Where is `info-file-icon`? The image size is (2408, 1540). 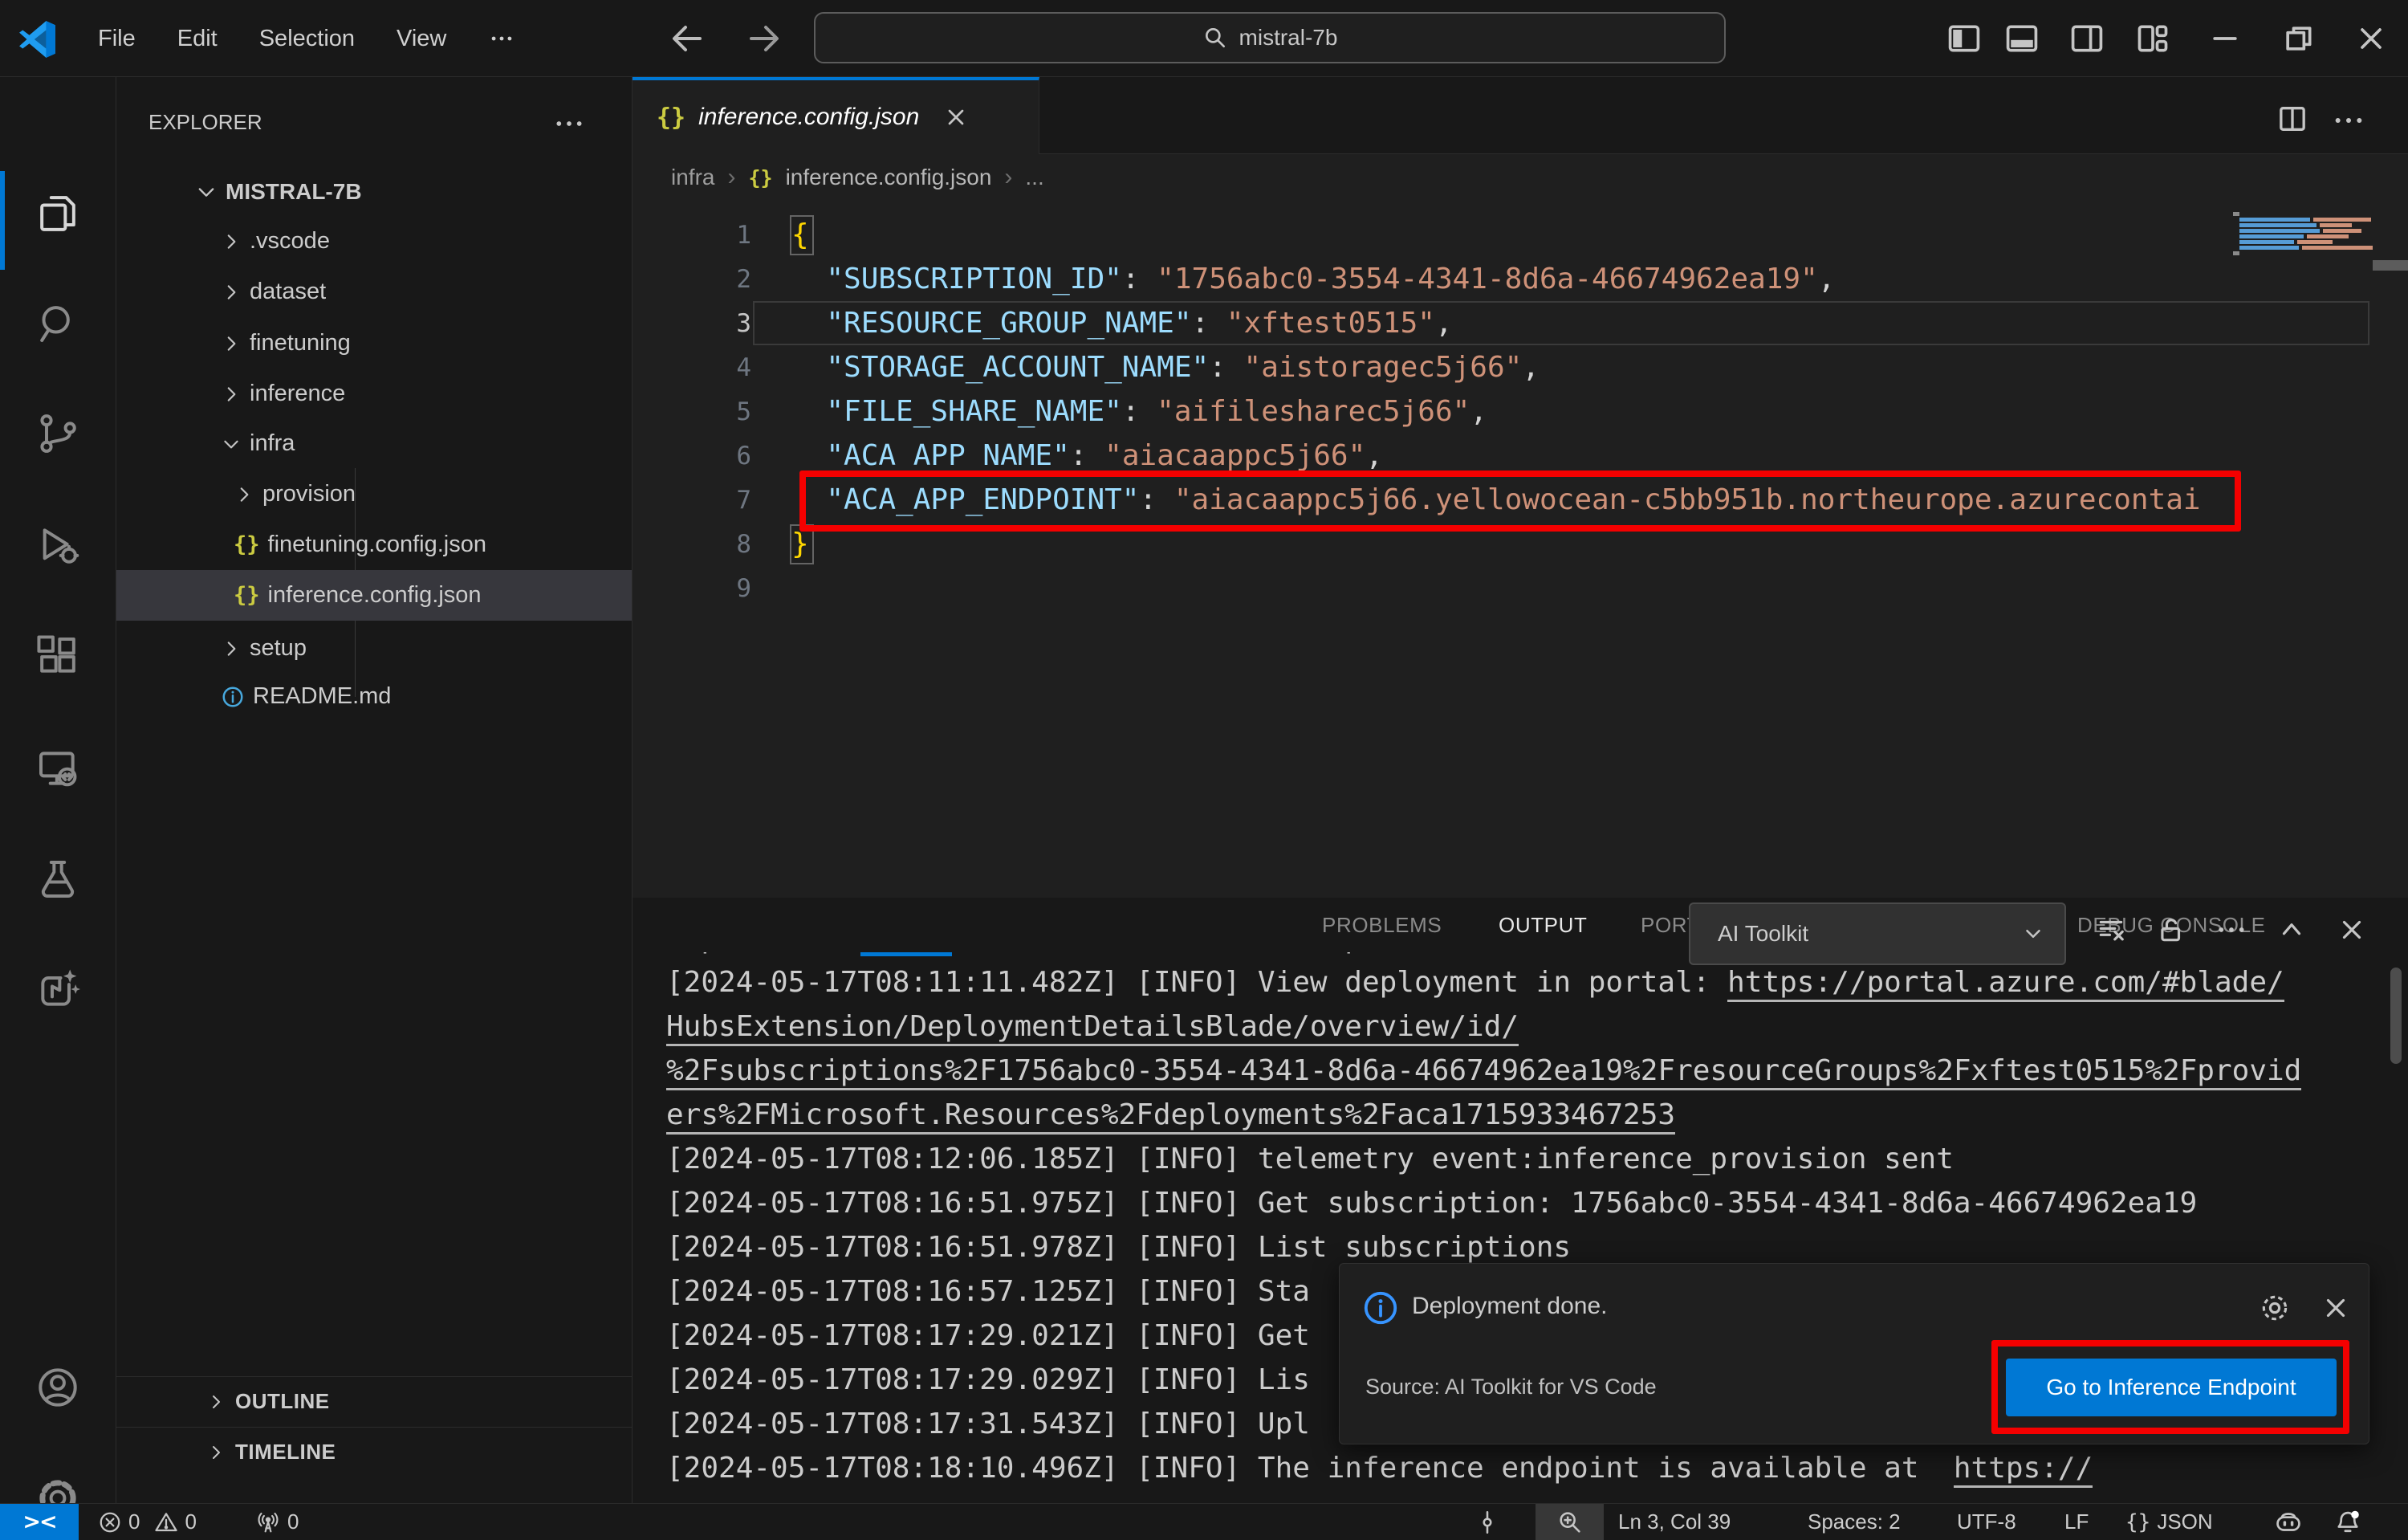
info-file-icon is located at coordinates (232, 696).